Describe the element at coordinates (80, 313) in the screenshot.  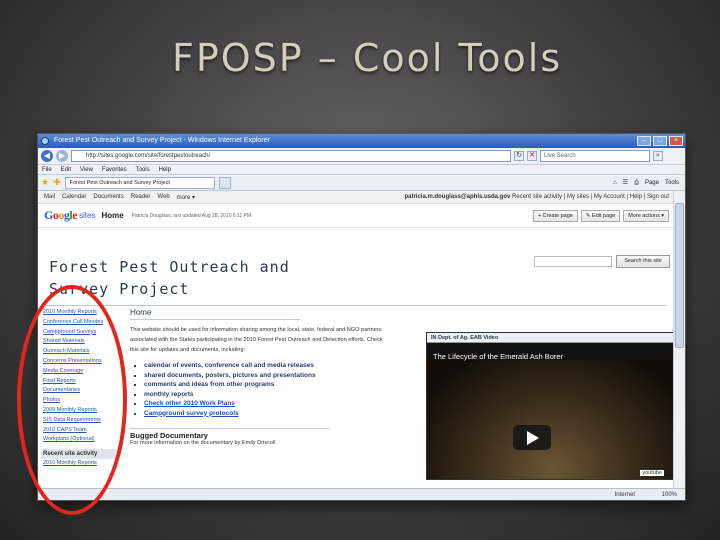
I see `sidebar-item: 2010 Monthly Reports` at that location.